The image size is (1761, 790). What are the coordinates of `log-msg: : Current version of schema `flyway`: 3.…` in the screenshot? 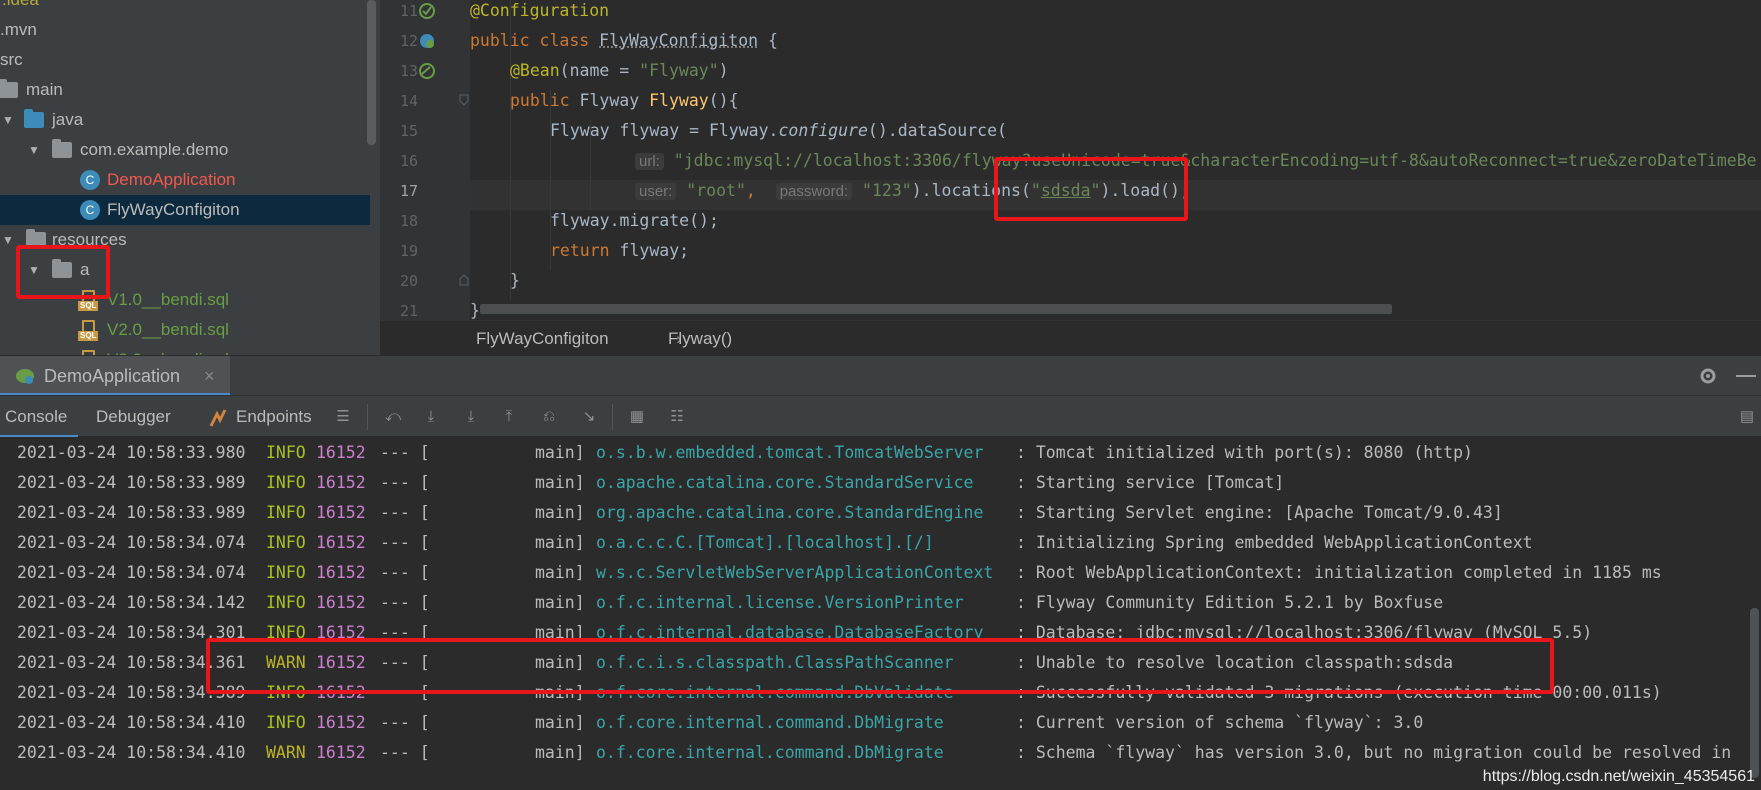 It's located at (1220, 722).